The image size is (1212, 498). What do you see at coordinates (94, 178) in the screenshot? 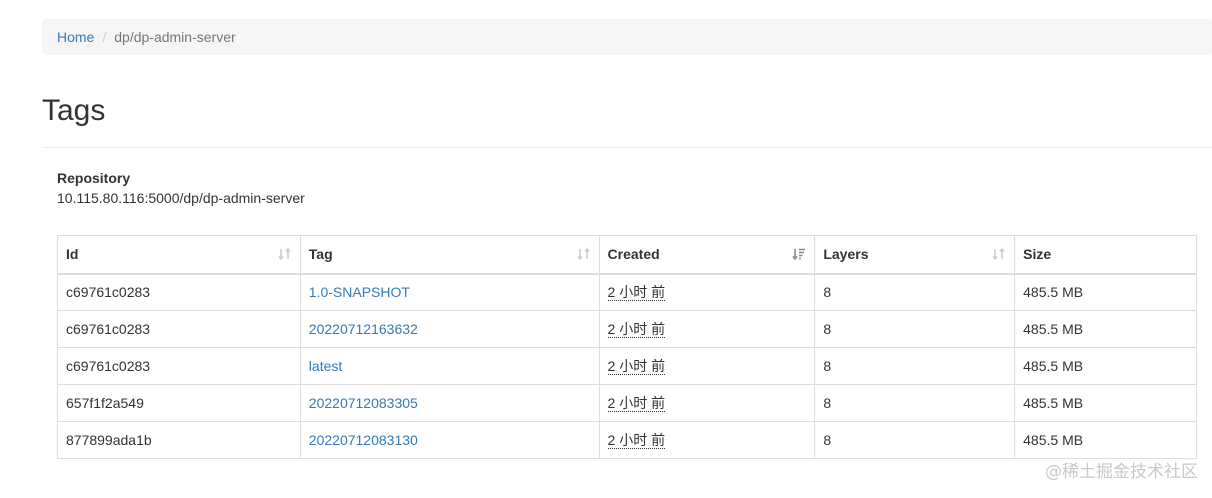
I see `repository-label: Repository` at bounding box center [94, 178].